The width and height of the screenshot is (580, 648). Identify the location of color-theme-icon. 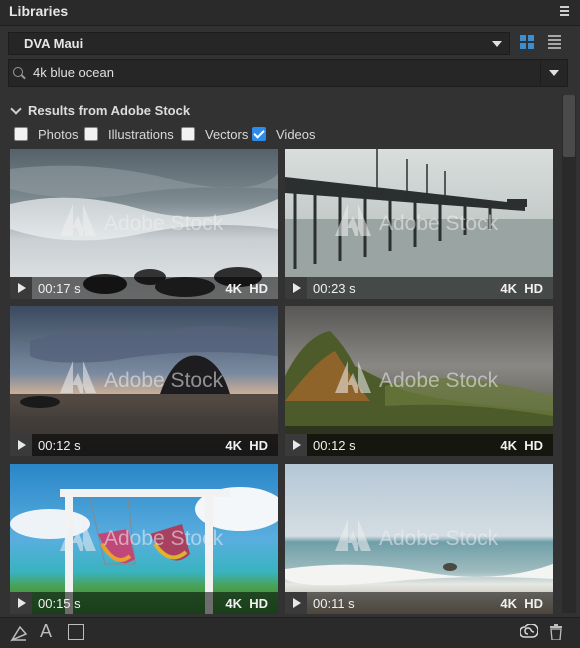
(19, 633).